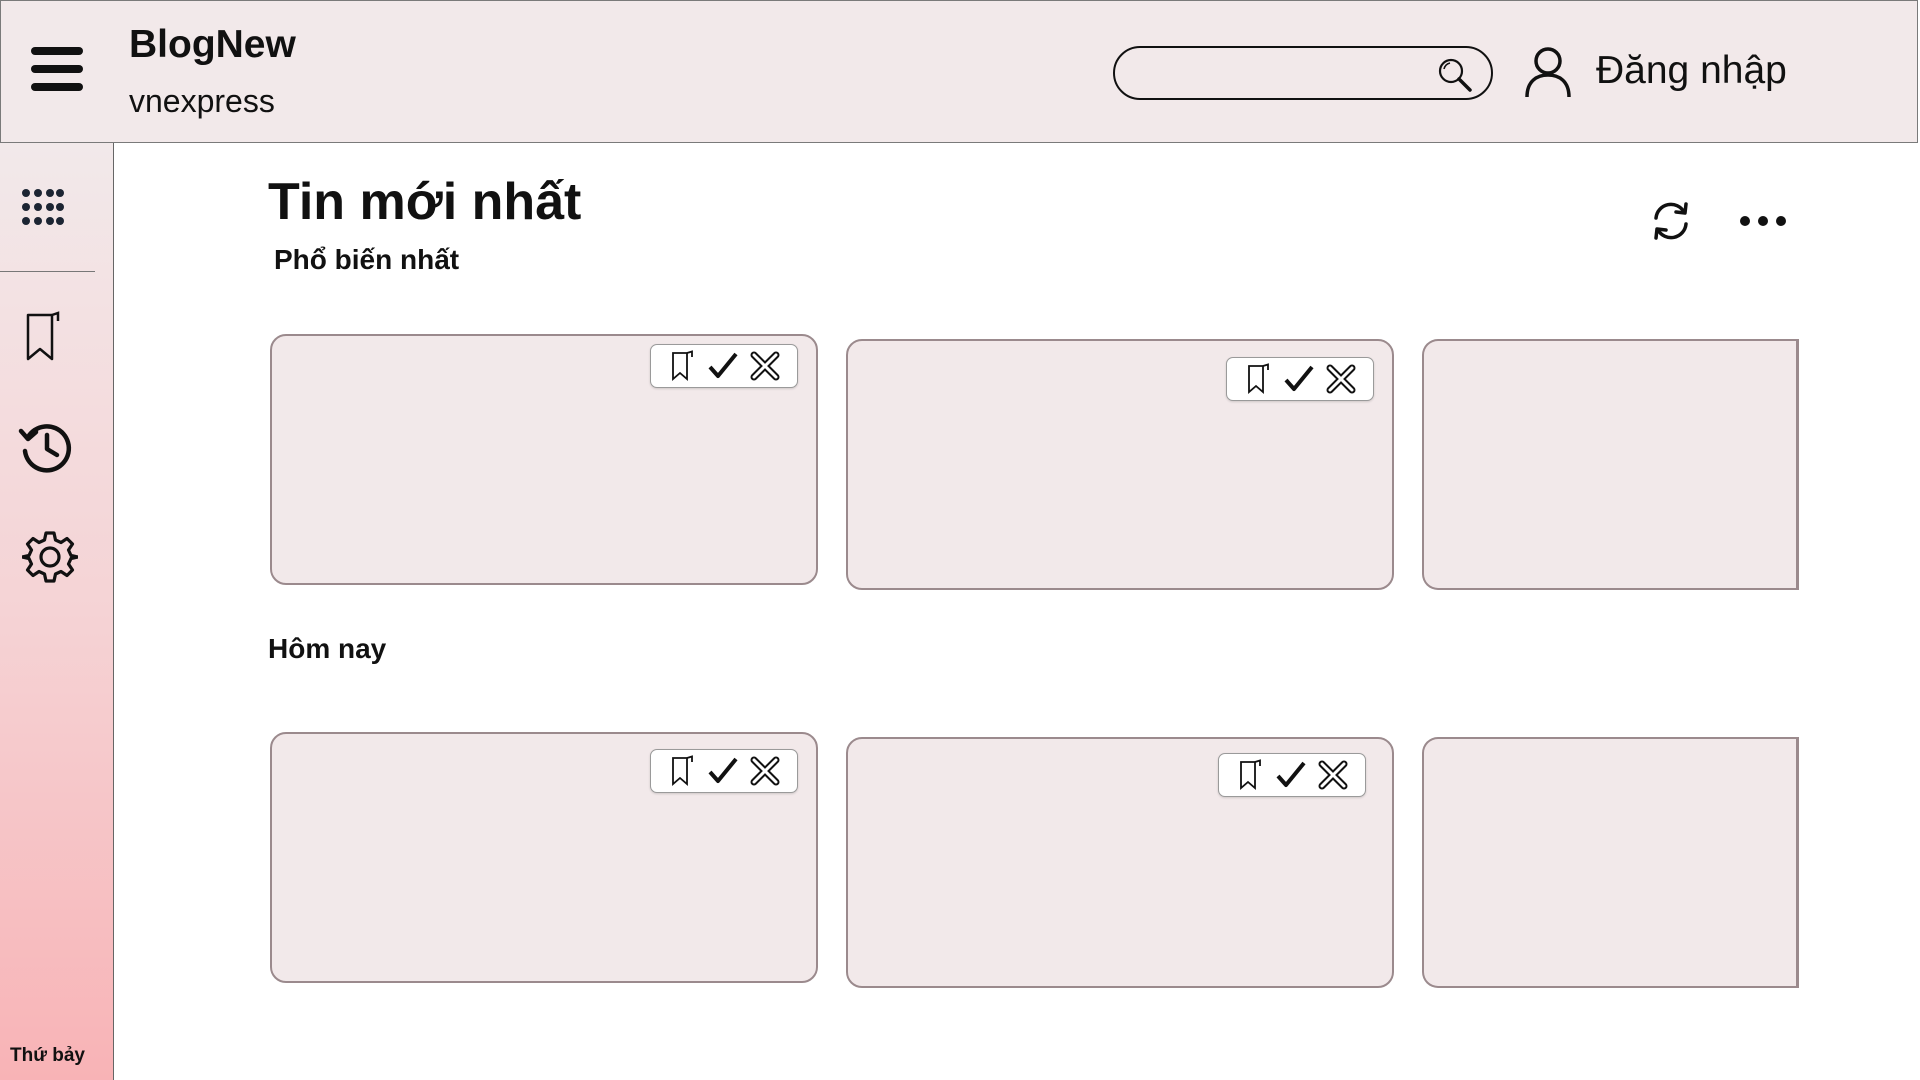 This screenshot has height=1080, width=1920. What do you see at coordinates (367, 259) in the screenshot?
I see `section-title-popular: Phổ biến nhất` at bounding box center [367, 259].